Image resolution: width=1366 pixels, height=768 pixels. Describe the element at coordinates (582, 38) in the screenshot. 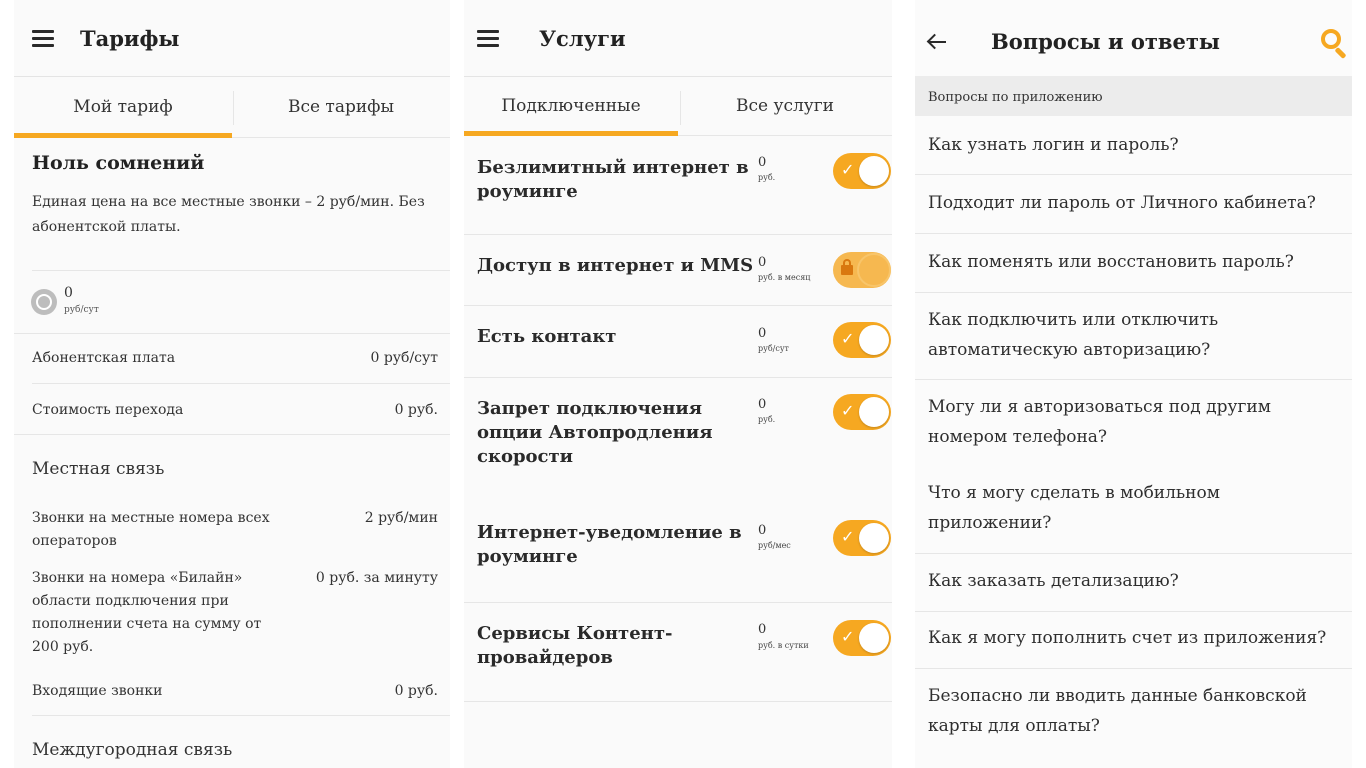

I see `page-title: Услуги` at that location.